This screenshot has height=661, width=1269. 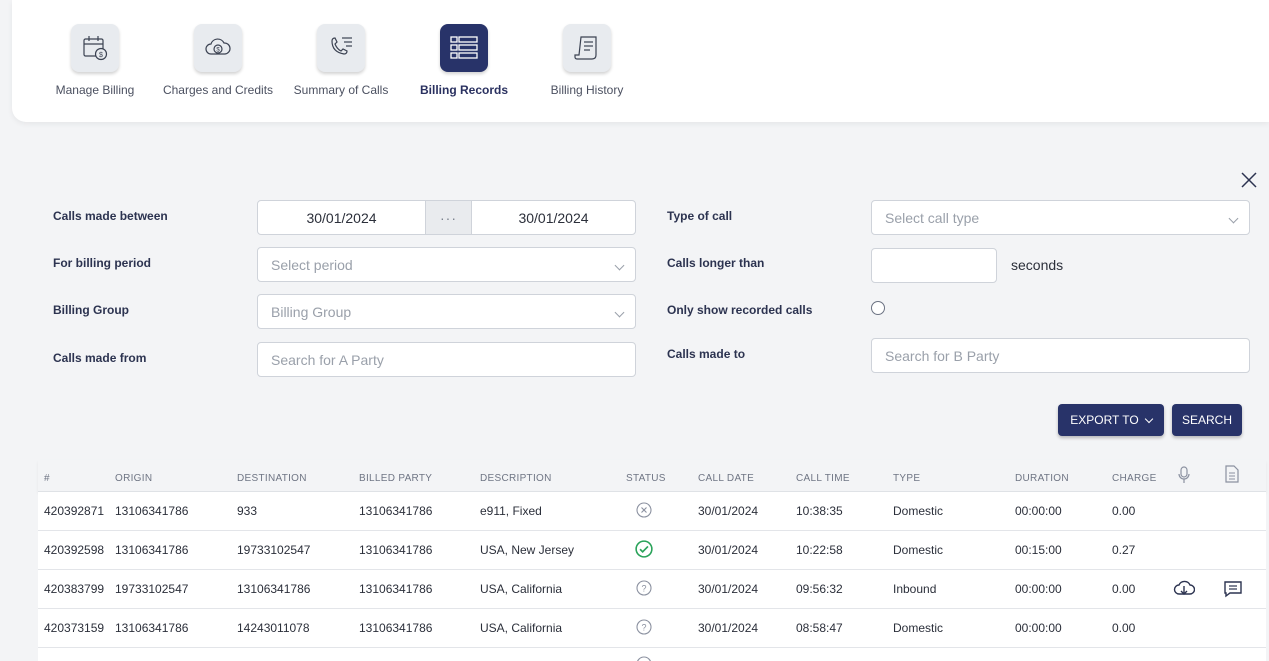 I want to click on cell-description: e911, Fixed, so click(x=511, y=511).